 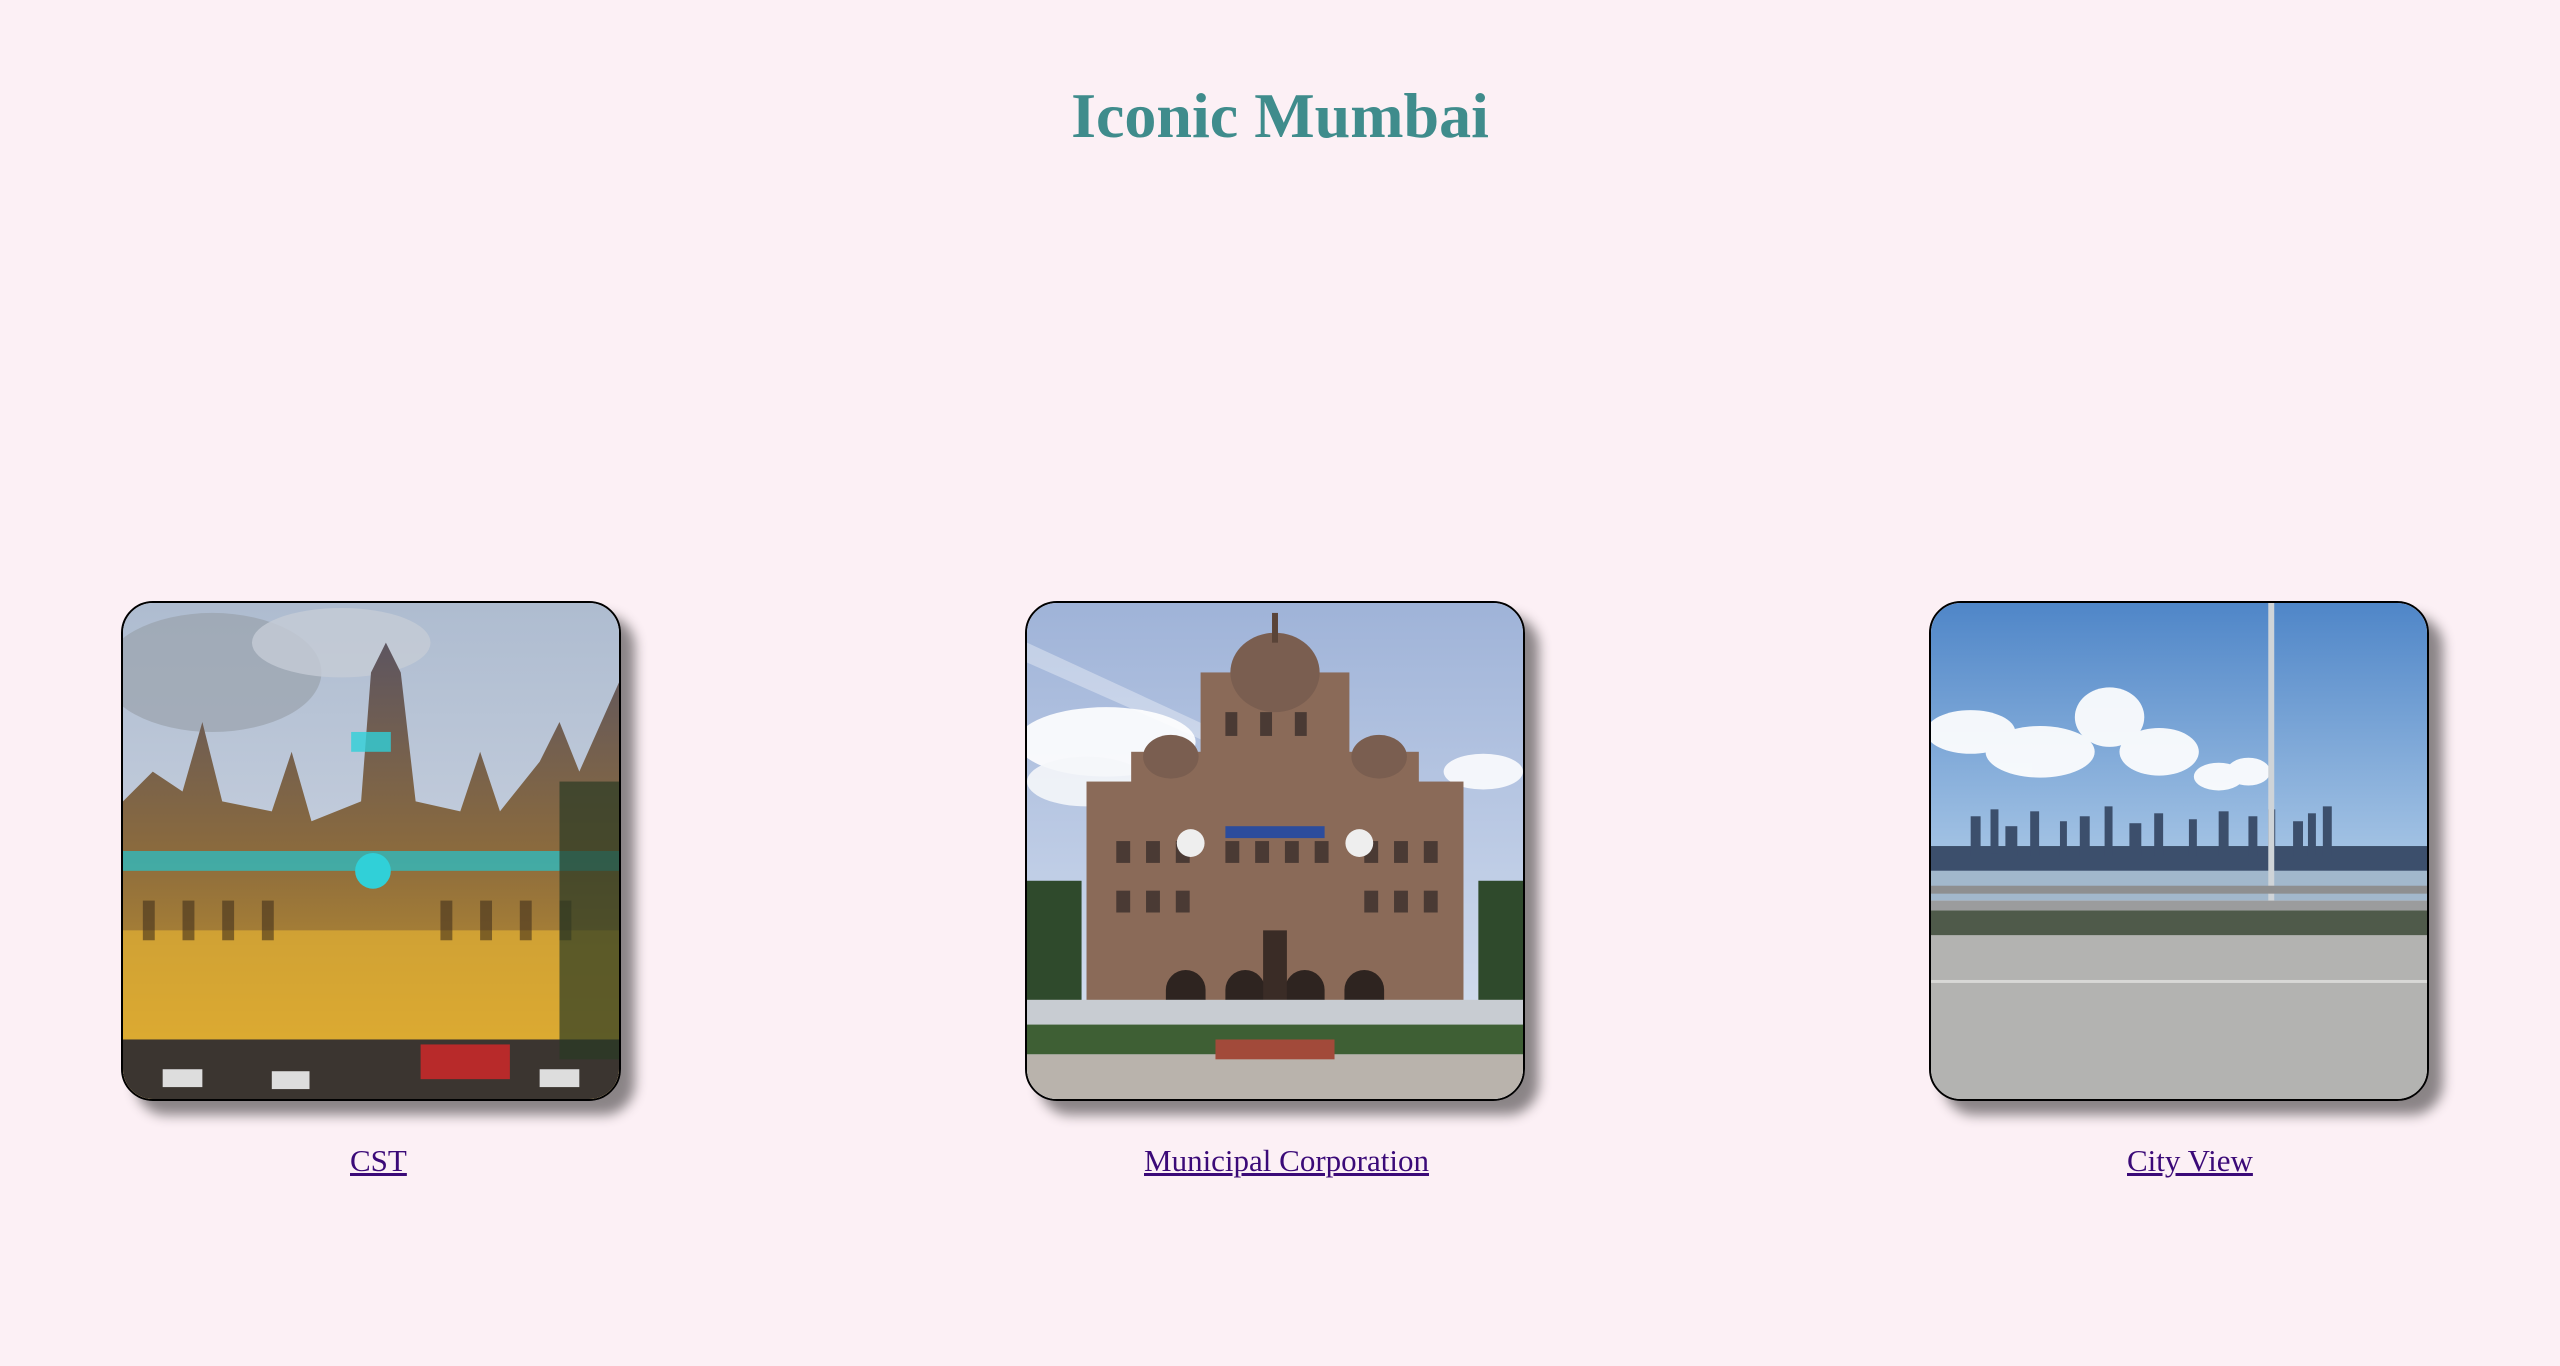 I want to click on gallery-card-municipal-corporation: Municipal Corporation, so click(x=1275, y=889).